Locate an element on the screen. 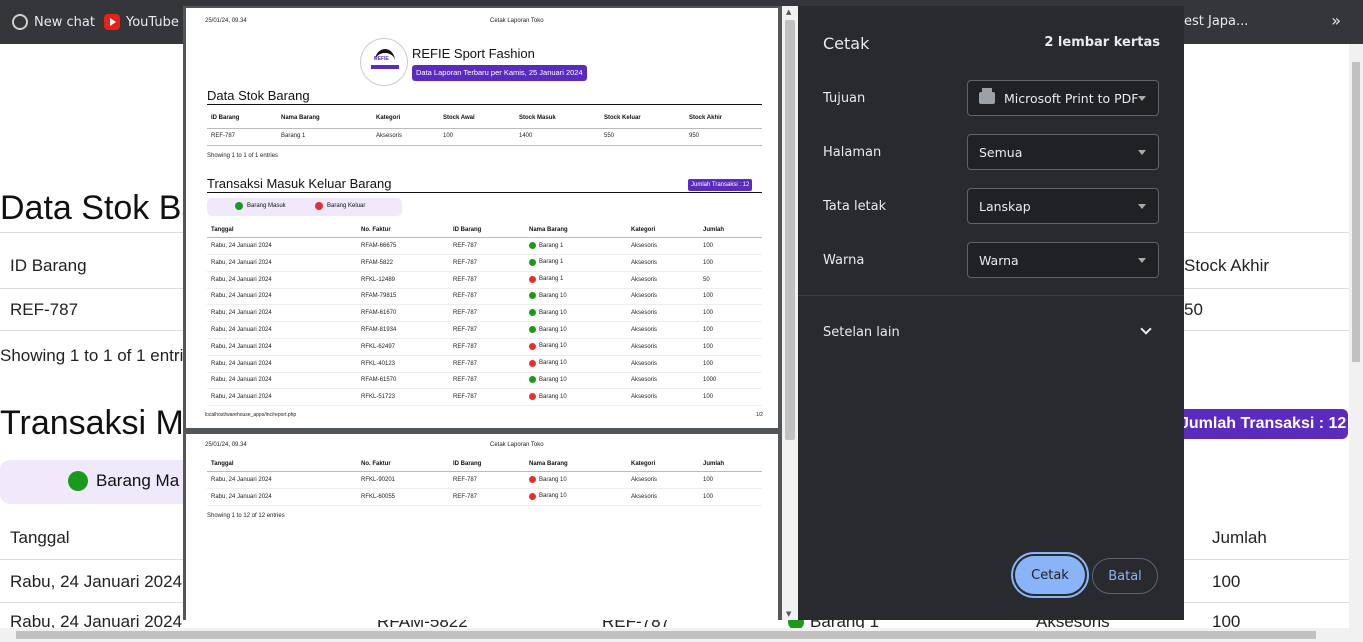 This screenshot has height=642, width=1363. color-label: Warna is located at coordinates (844, 260).